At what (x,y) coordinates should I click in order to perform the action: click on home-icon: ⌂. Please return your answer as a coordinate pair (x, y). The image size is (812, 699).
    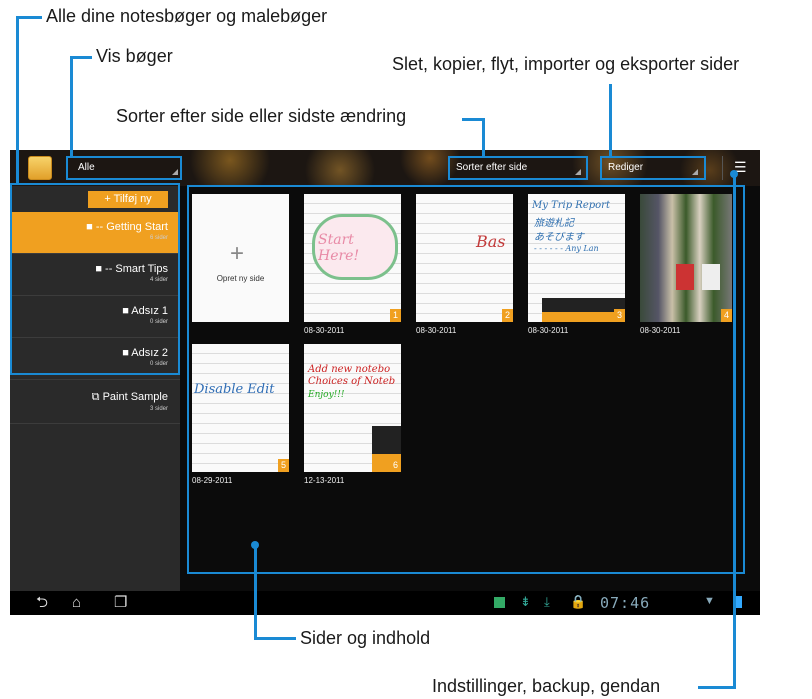
    Looking at the image, I should click on (76, 603).